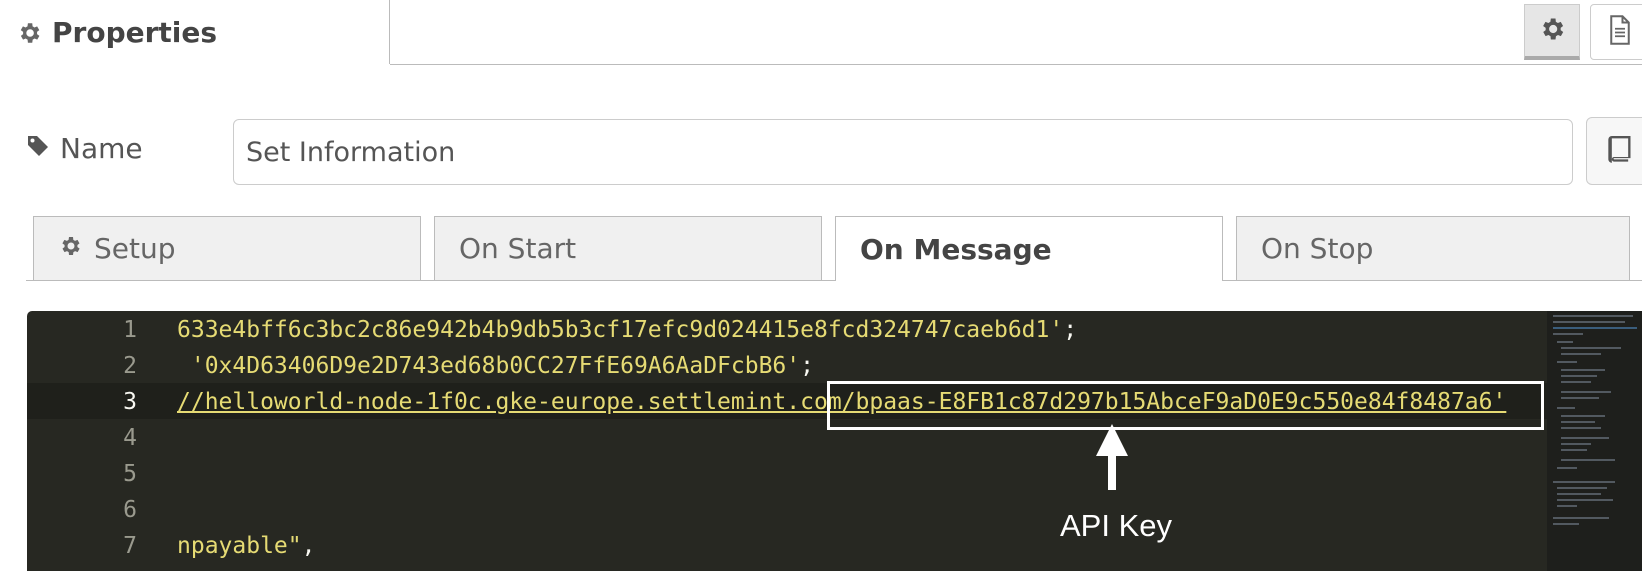 This screenshot has height=571, width=1642. Describe the element at coordinates (1185, 405) in the screenshot. I see `api-key-highlight-box` at that location.